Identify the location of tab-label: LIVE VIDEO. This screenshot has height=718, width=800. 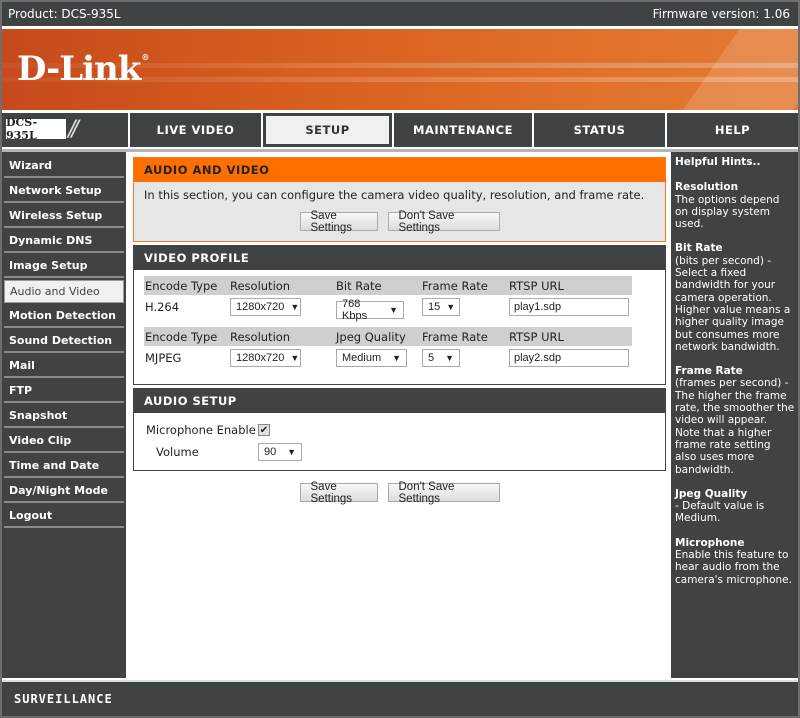
(195, 130).